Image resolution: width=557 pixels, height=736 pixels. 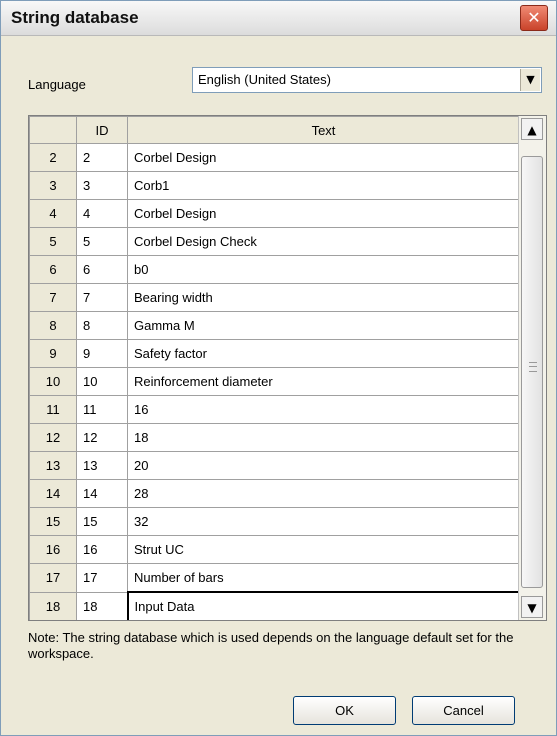 What do you see at coordinates (102, 325) in the screenshot?
I see `id-cell: 8` at bounding box center [102, 325].